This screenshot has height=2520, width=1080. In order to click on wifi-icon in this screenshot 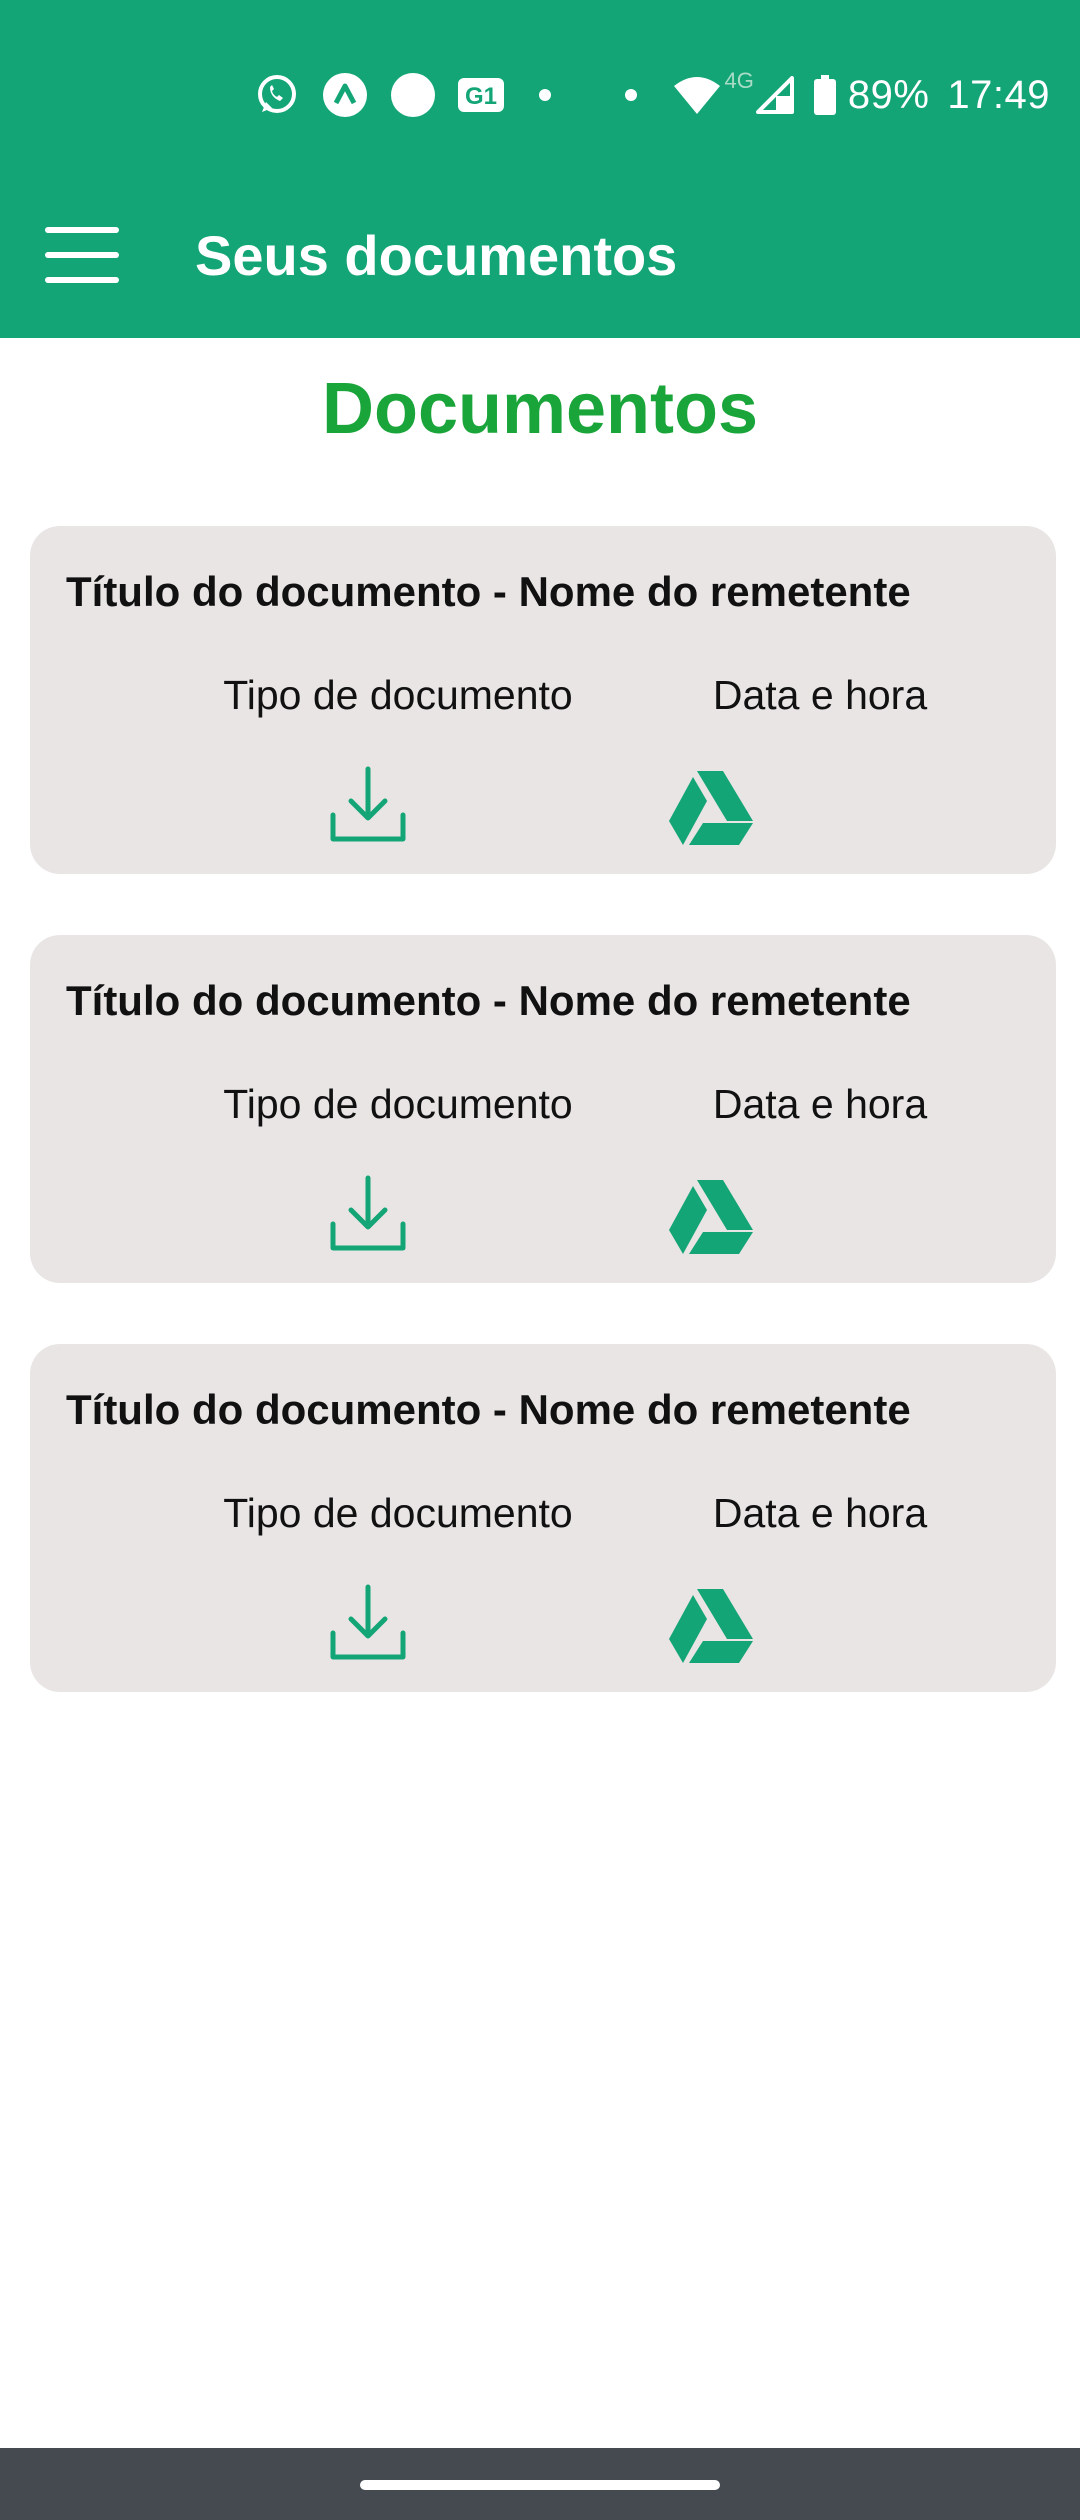, I will do `click(697, 95)`.